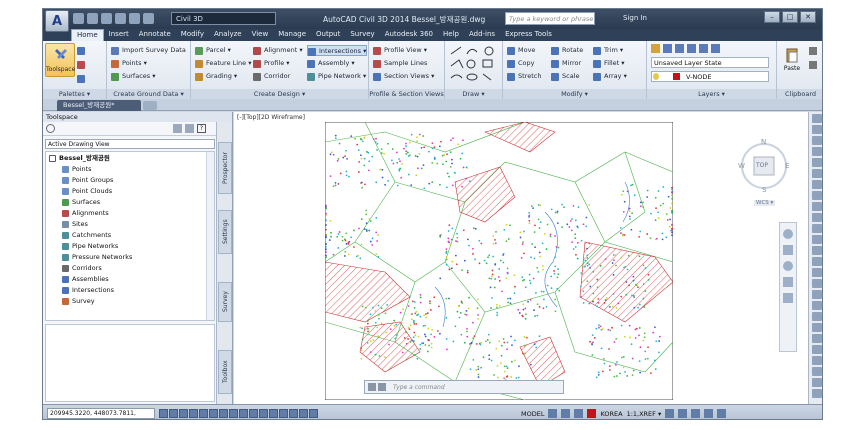  What do you see at coordinates (97, 257) in the screenshot?
I see `tree-item-pressure-networks: Pressure Networks` at bounding box center [97, 257].